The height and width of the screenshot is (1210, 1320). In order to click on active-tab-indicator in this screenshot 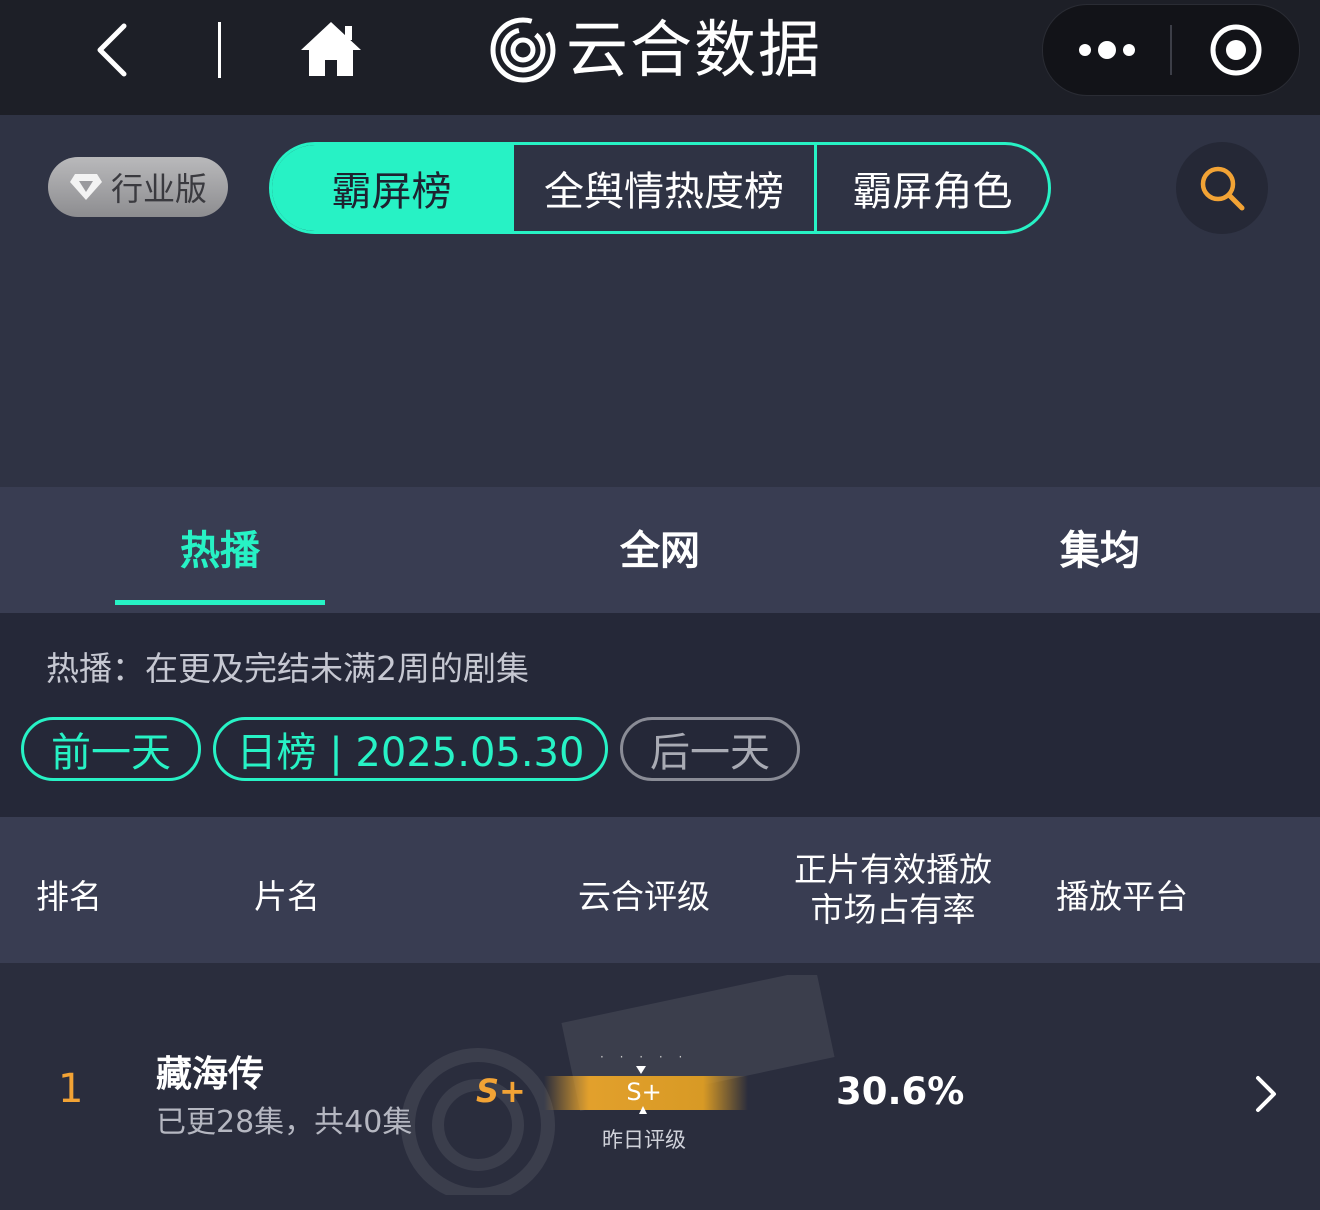, I will do `click(220, 602)`.